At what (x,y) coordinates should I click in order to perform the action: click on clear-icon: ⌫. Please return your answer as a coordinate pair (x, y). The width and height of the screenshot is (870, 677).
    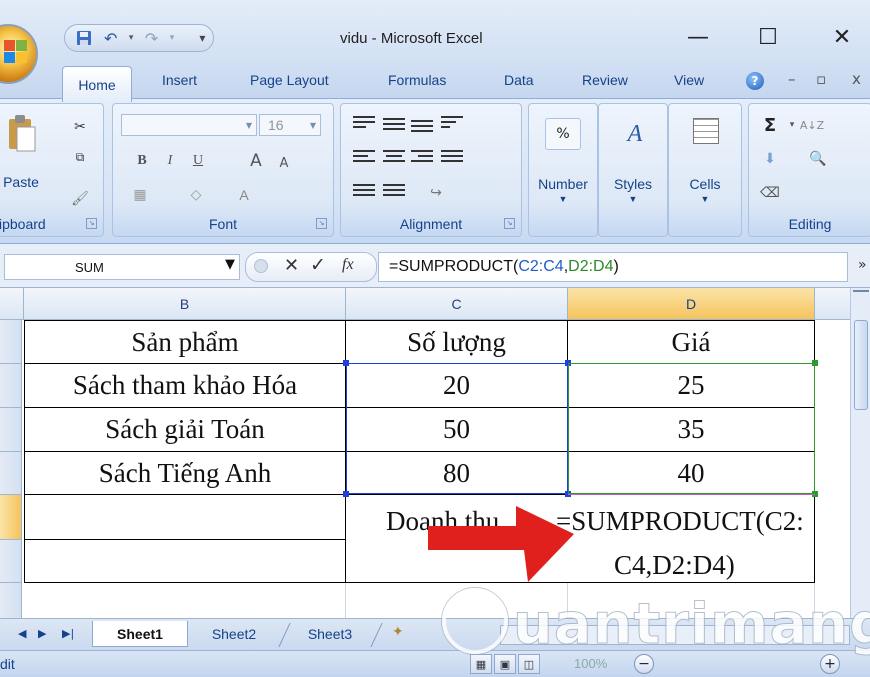
    Looking at the image, I should click on (770, 193).